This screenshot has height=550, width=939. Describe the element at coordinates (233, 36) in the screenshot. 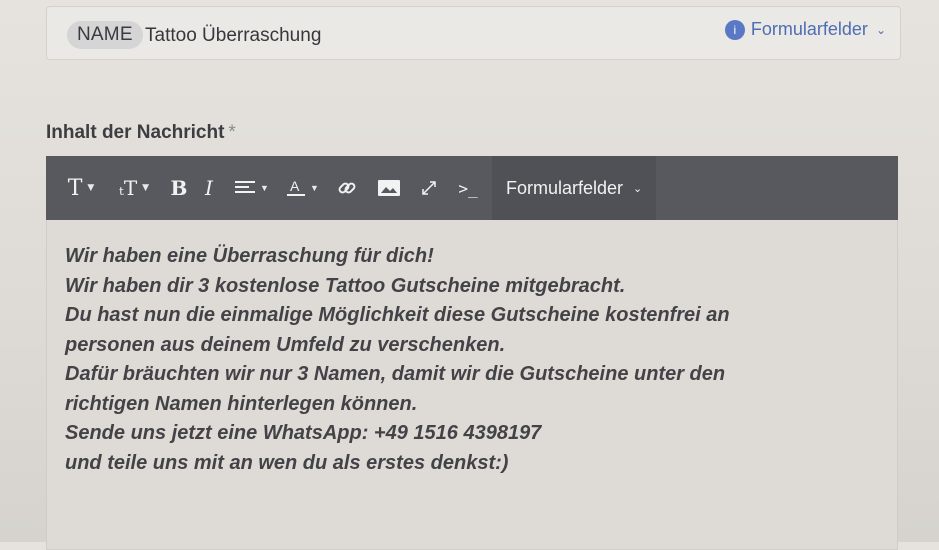

I see `name-value: Tattoo Überraschung` at that location.